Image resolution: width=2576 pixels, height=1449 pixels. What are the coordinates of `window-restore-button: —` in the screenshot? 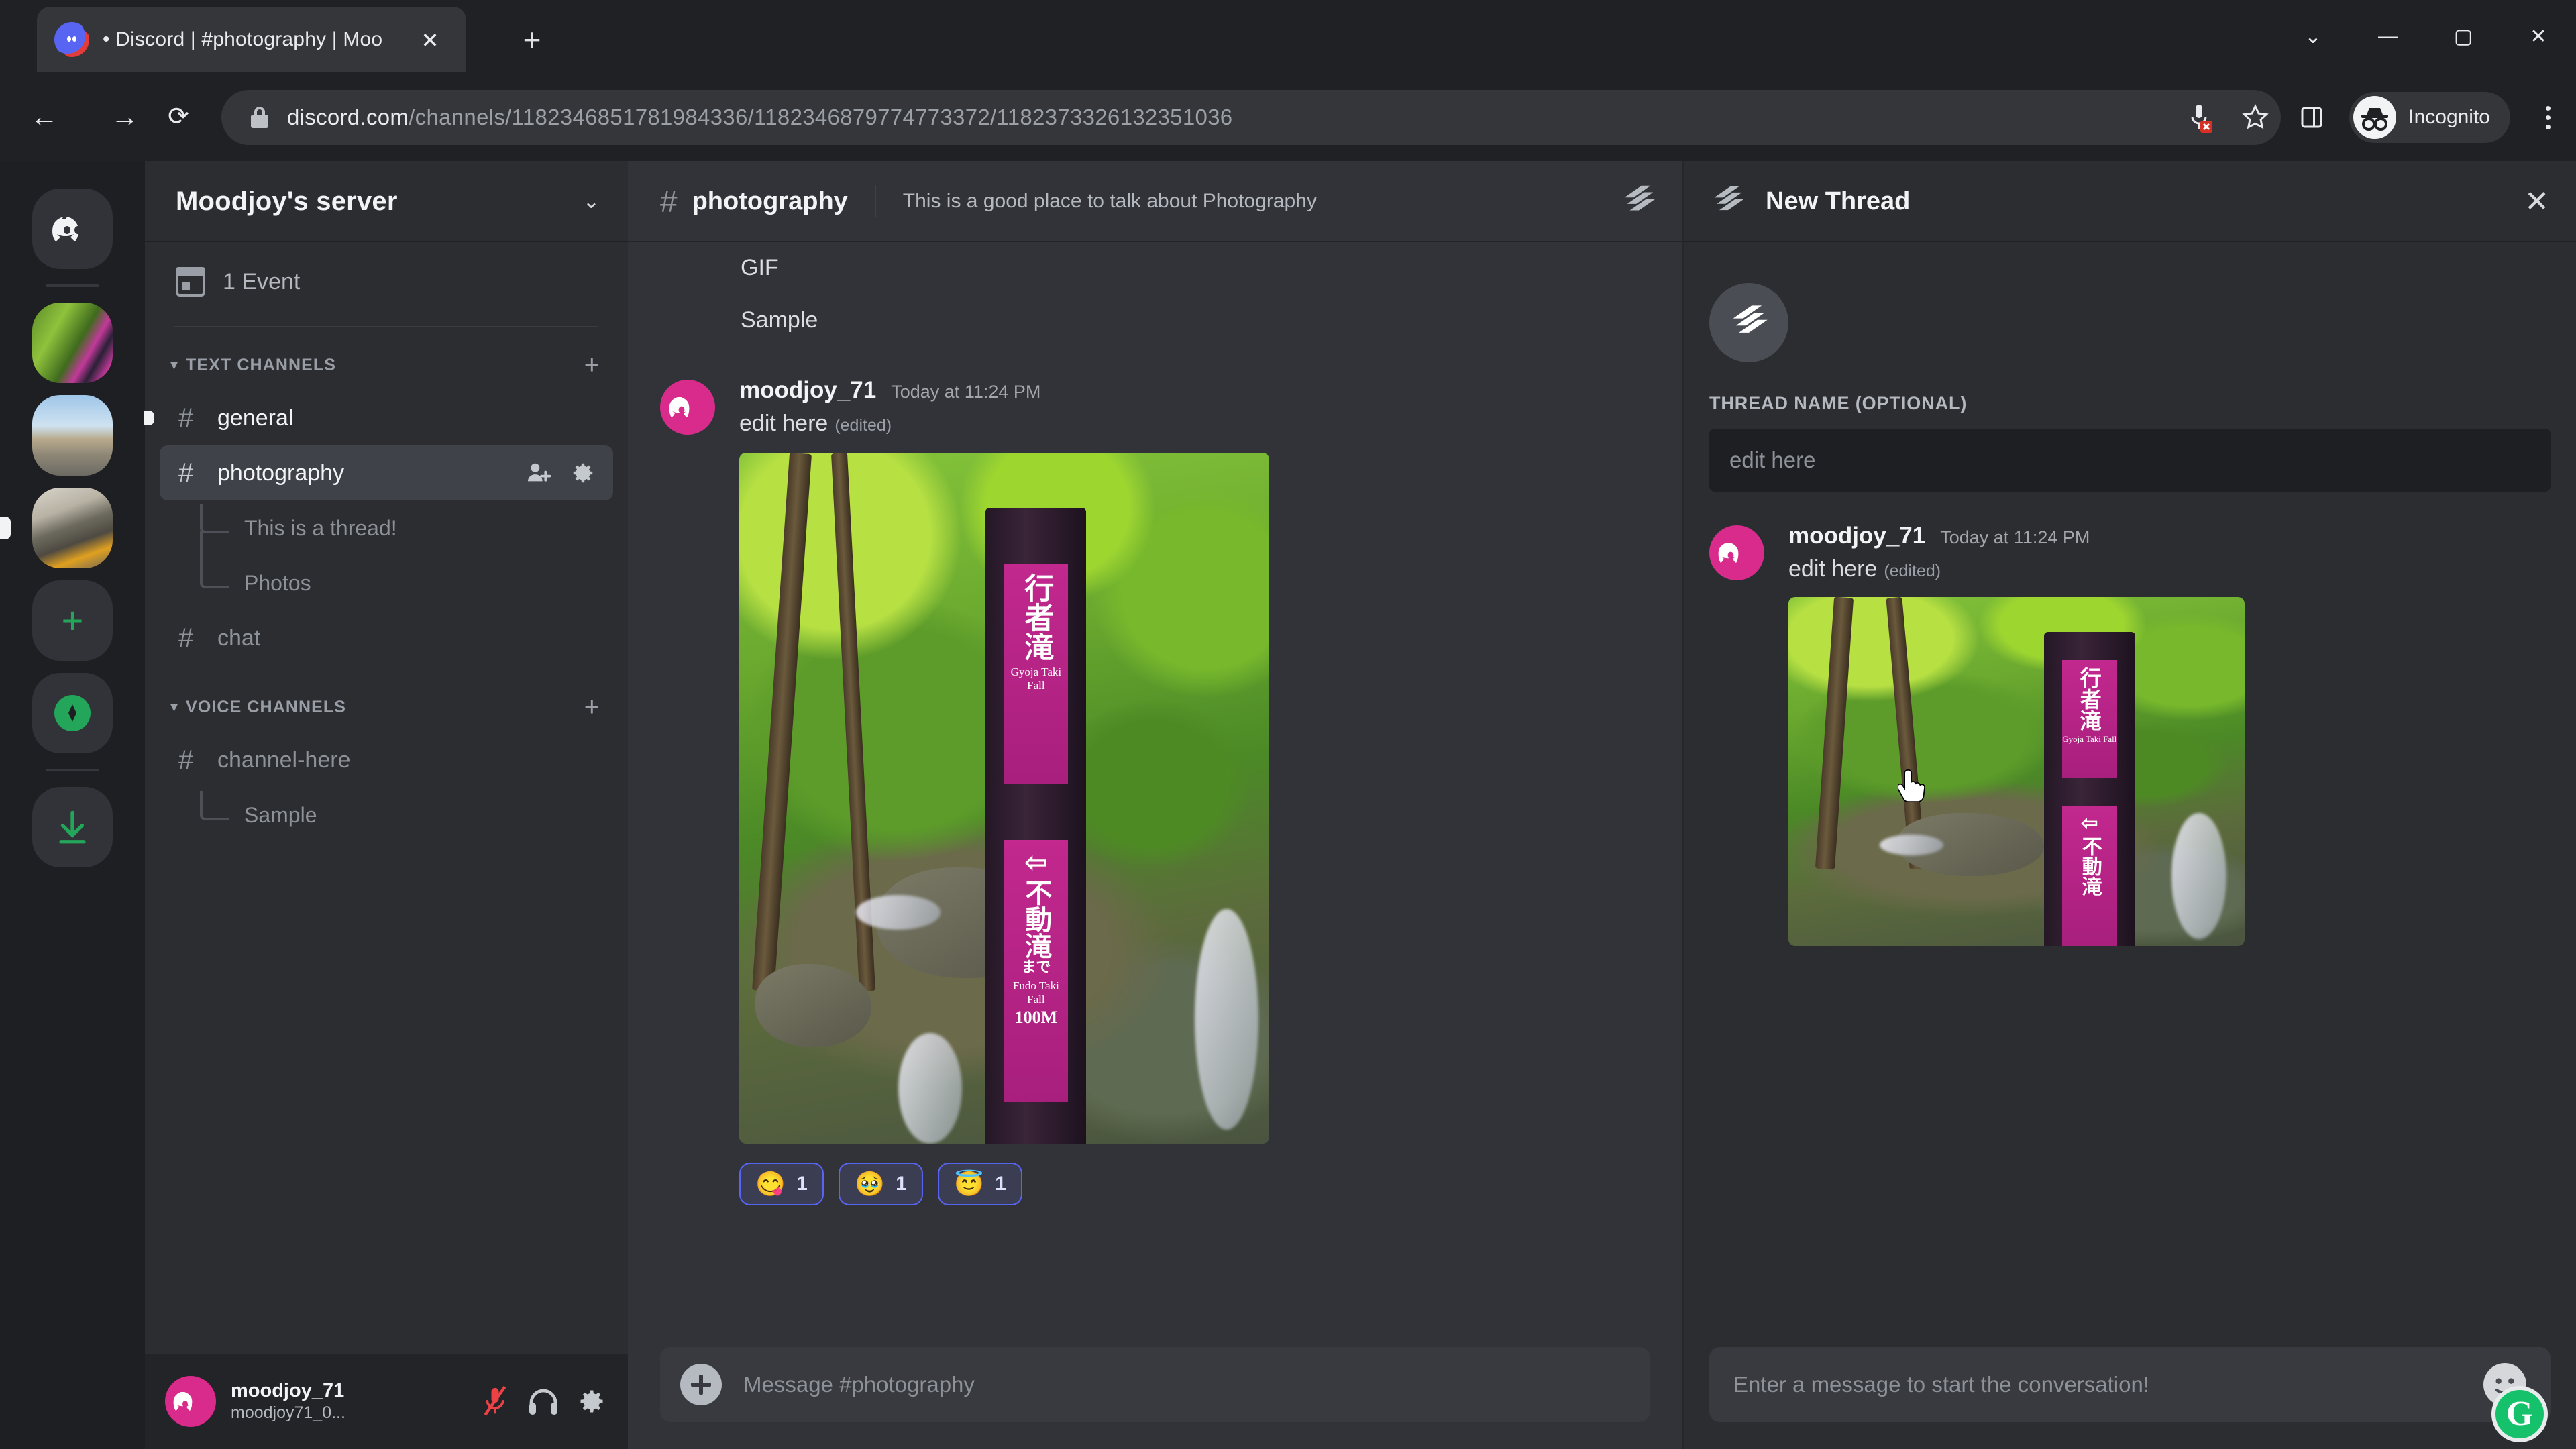 It's located at (2388, 36).